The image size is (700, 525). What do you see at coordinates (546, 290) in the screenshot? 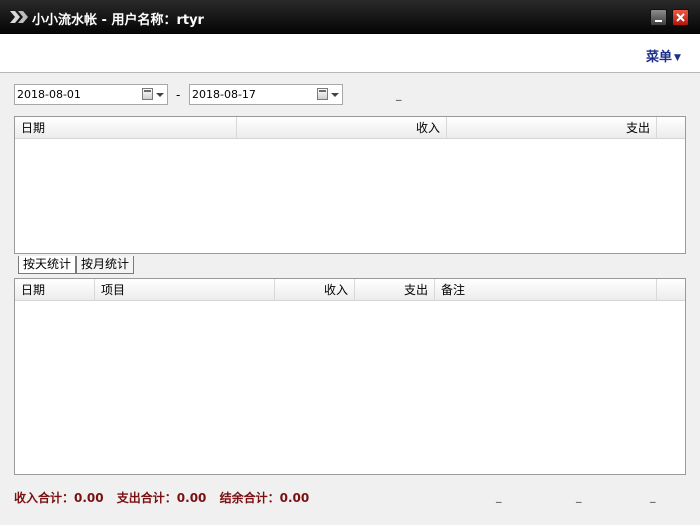
I see `column-header-note: 备注` at bounding box center [546, 290].